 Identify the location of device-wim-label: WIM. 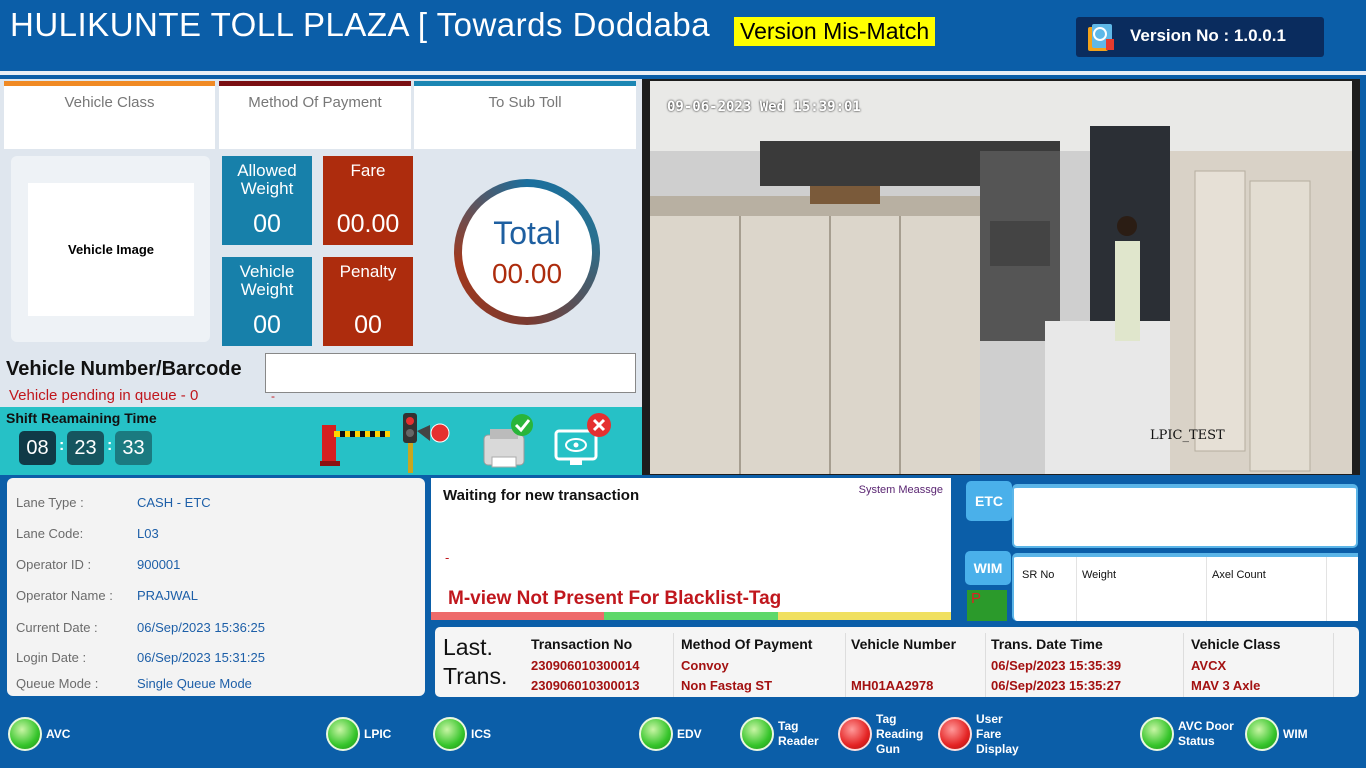
(1295, 733).